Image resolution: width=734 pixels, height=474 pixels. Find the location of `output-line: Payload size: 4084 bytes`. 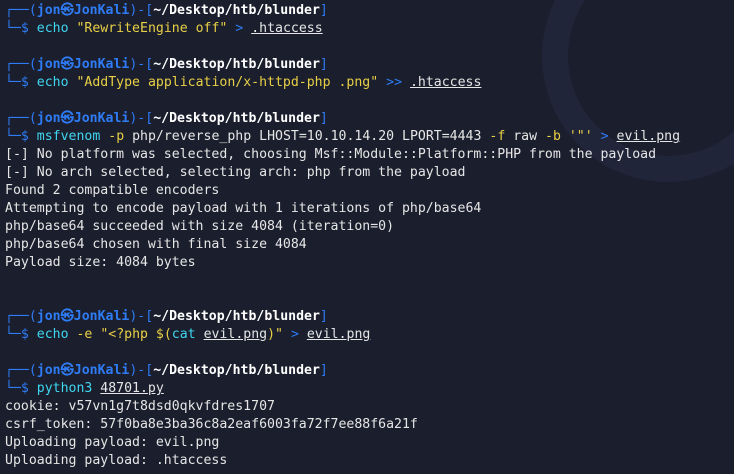

output-line: Payload size: 4084 bytes is located at coordinates (100, 262).